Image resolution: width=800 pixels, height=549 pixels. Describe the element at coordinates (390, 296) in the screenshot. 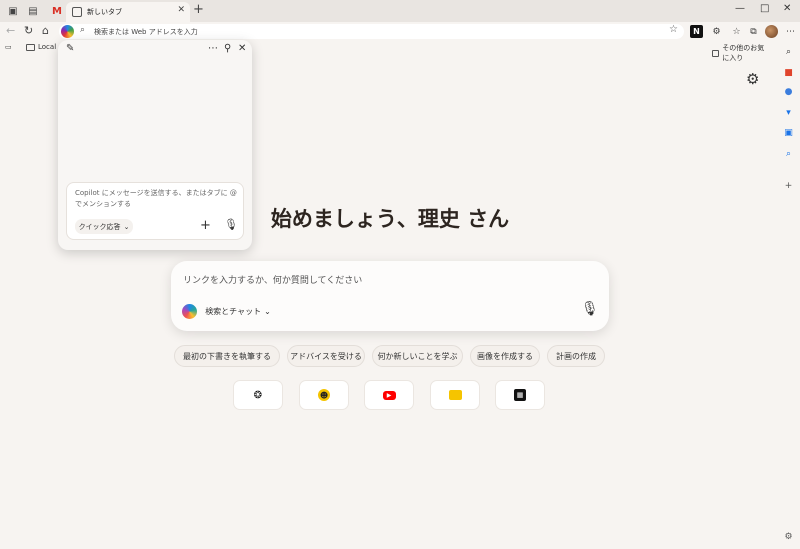

I see `main-search-box: 検索とチャット ⌄ 🎙` at that location.